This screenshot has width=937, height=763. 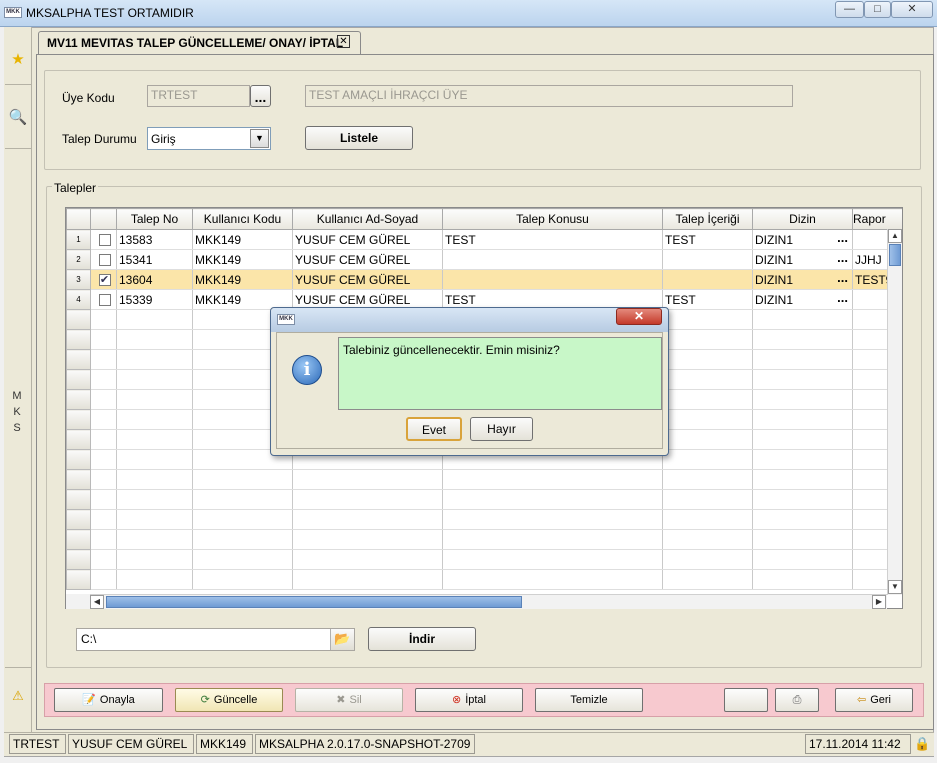 What do you see at coordinates (849, 9) in the screenshot?
I see `minimize-button: —` at bounding box center [849, 9].